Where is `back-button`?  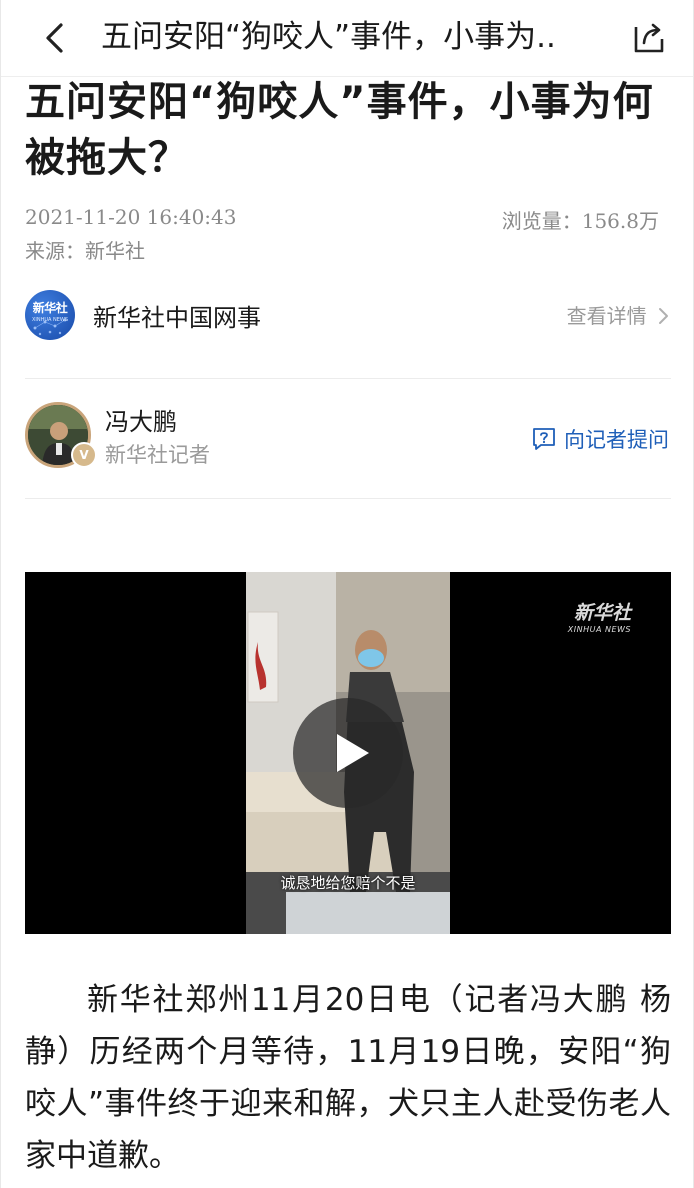
back-button is located at coordinates (55, 38).